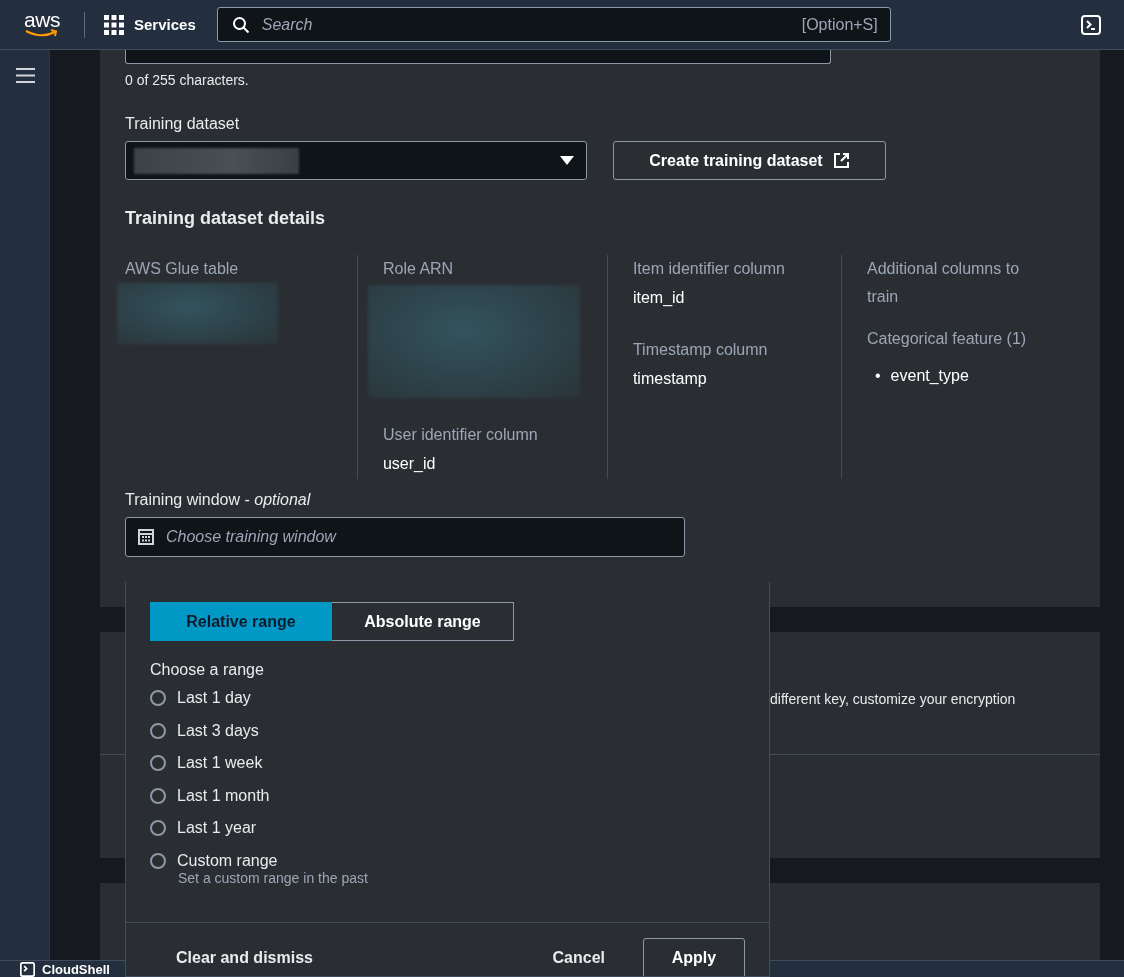  Describe the element at coordinates (943, 283) in the screenshot. I see `field-label: Additional columns to train` at that location.